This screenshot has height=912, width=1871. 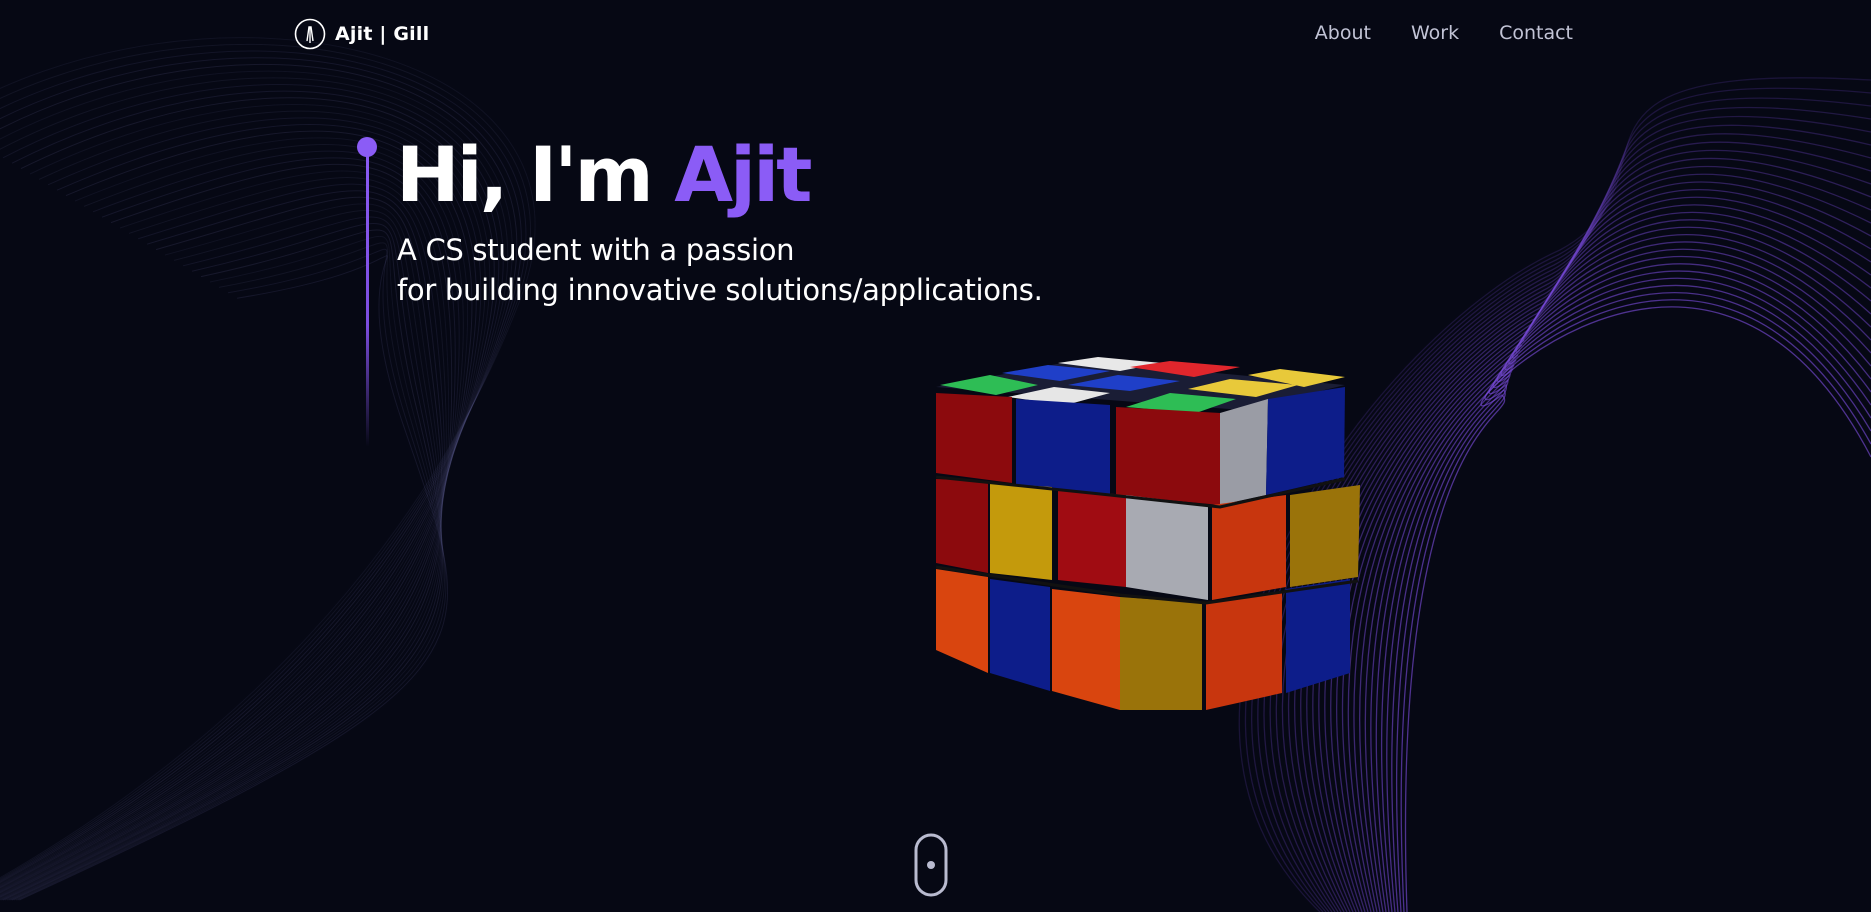 What do you see at coordinates (382, 34) in the screenshot?
I see `logo-text: Ajit | Gill` at bounding box center [382, 34].